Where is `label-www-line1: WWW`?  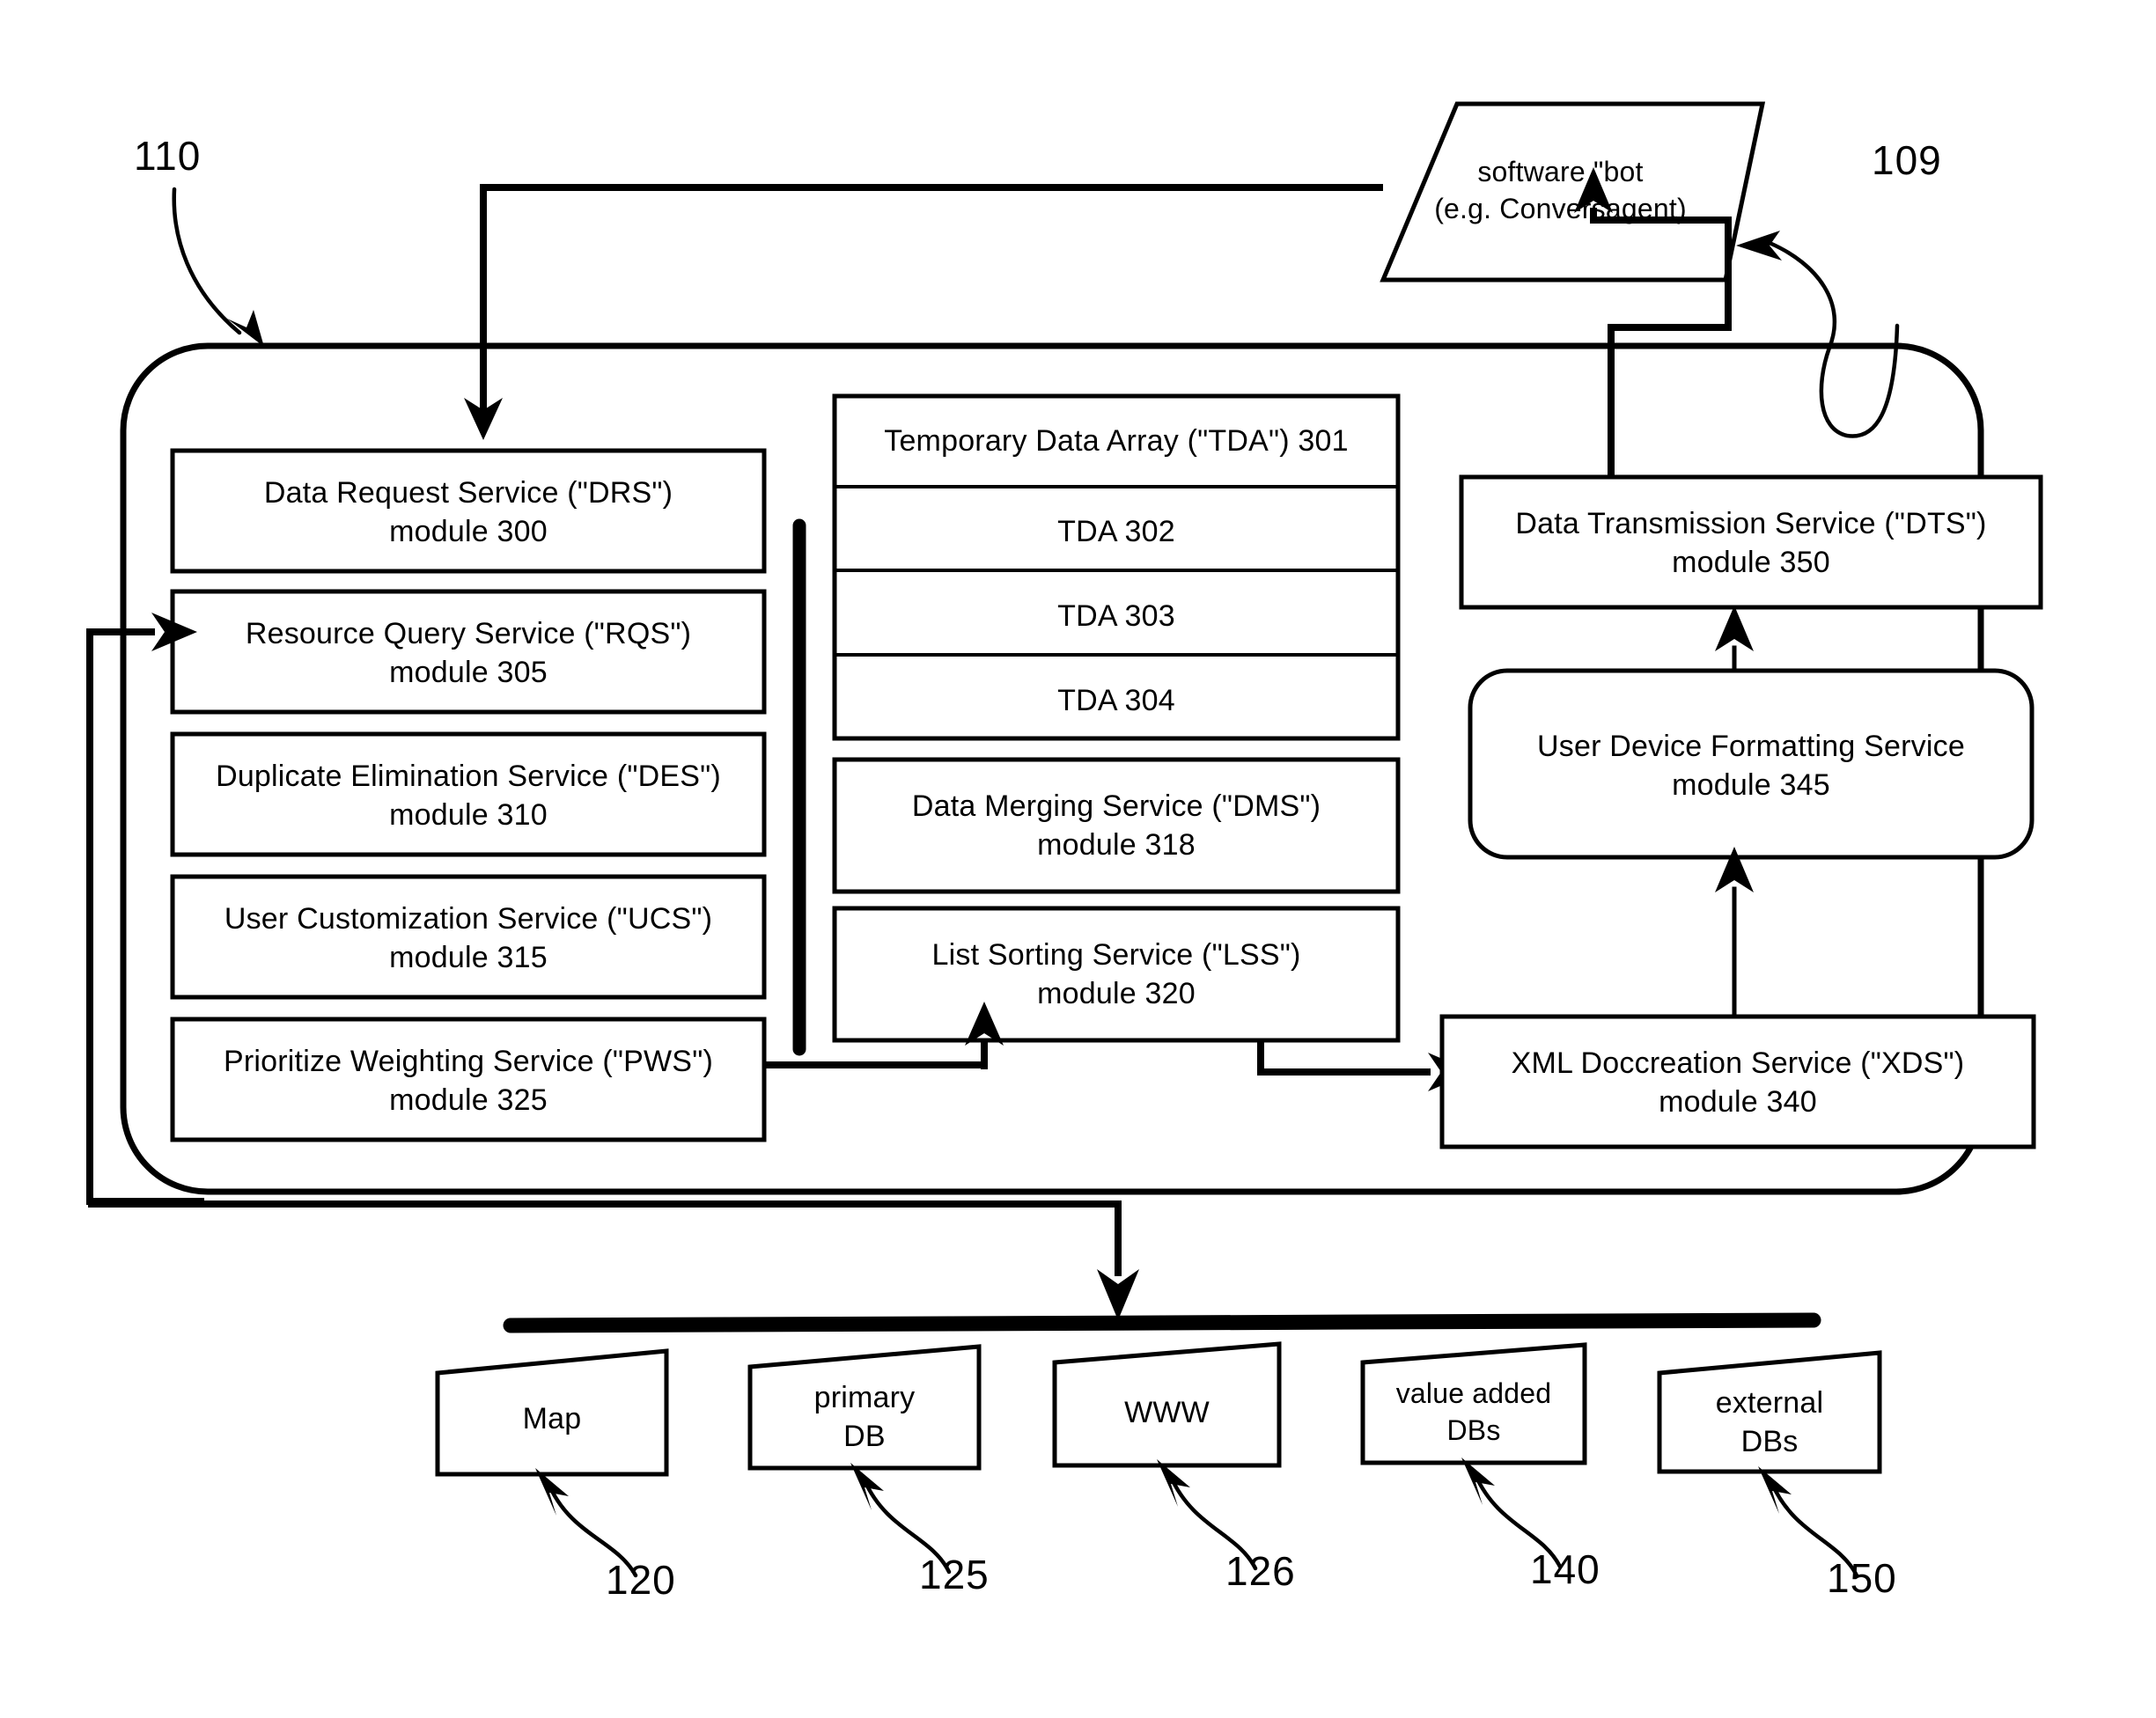 label-www-line1: WWW is located at coordinates (1167, 1412).